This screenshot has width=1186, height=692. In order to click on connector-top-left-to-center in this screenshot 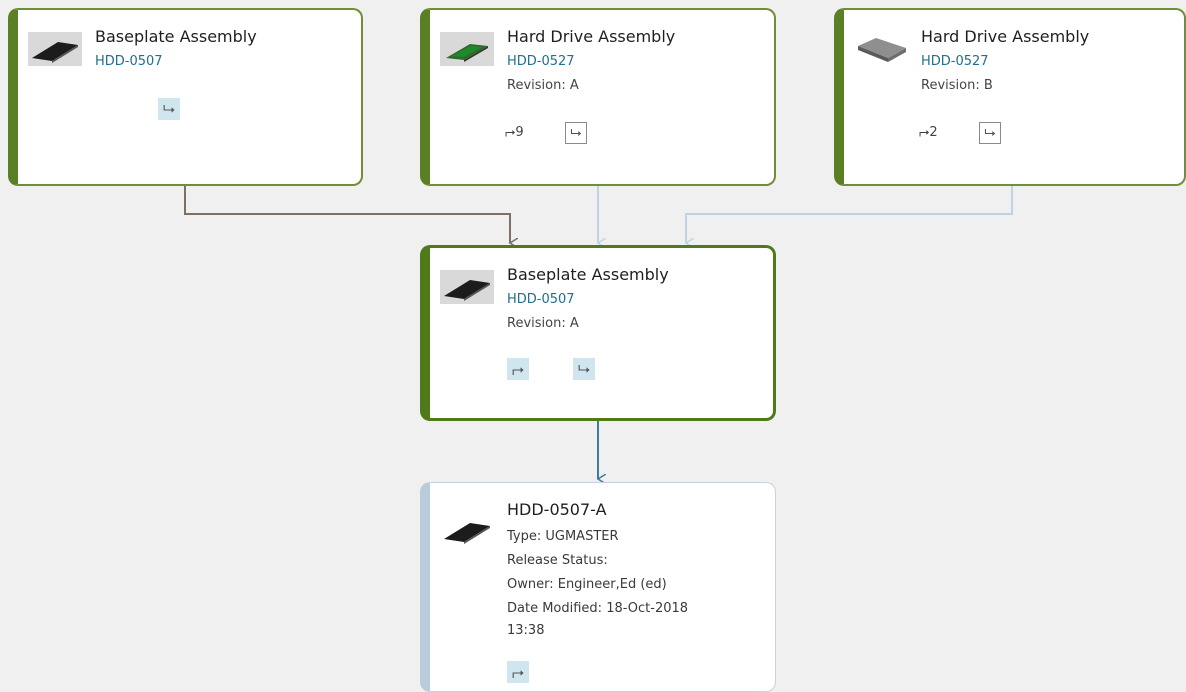, I will do `click(347, 214)`.